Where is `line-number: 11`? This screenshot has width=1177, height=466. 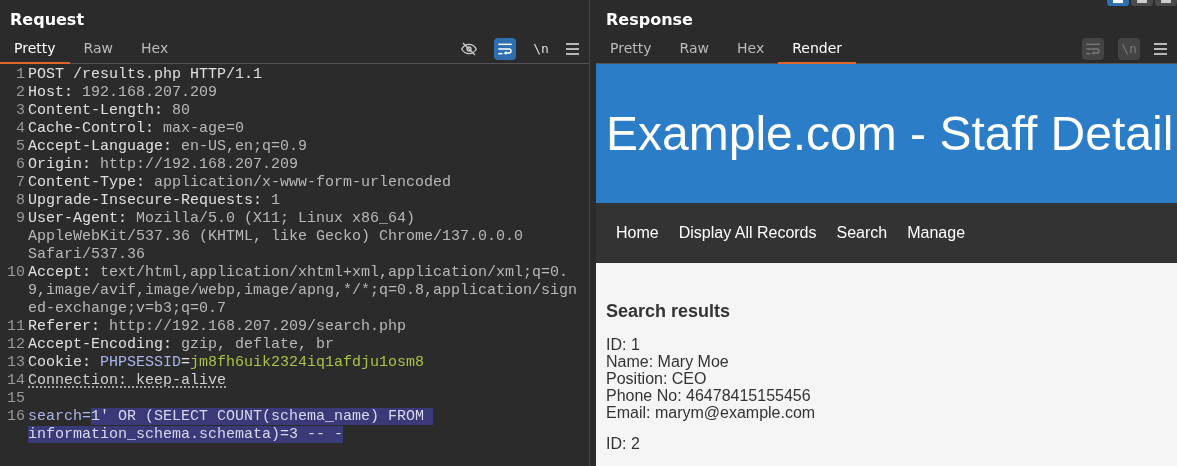
line-number: 11 is located at coordinates (16, 327).